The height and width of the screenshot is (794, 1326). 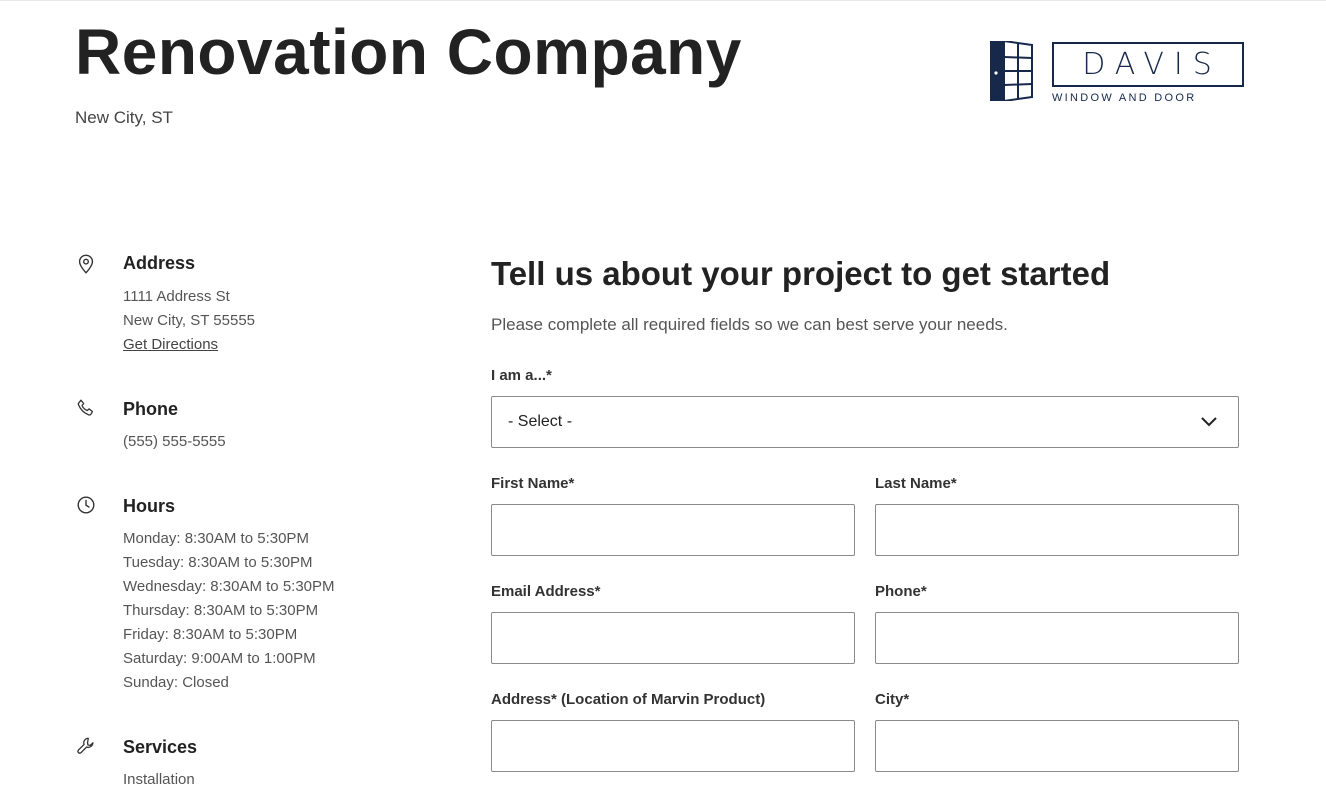 I want to click on davis-logo: DAVIS WINDOW AND DOOR, so click(x=1118, y=72).